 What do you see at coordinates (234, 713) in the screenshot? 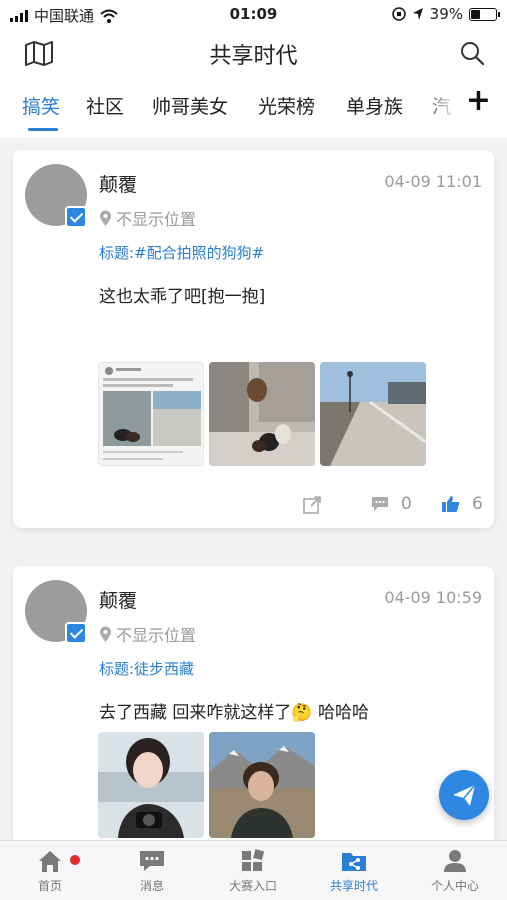
I see `post-text: 去了西藏 回来咋就这样了🤔 哈哈哈` at bounding box center [234, 713].